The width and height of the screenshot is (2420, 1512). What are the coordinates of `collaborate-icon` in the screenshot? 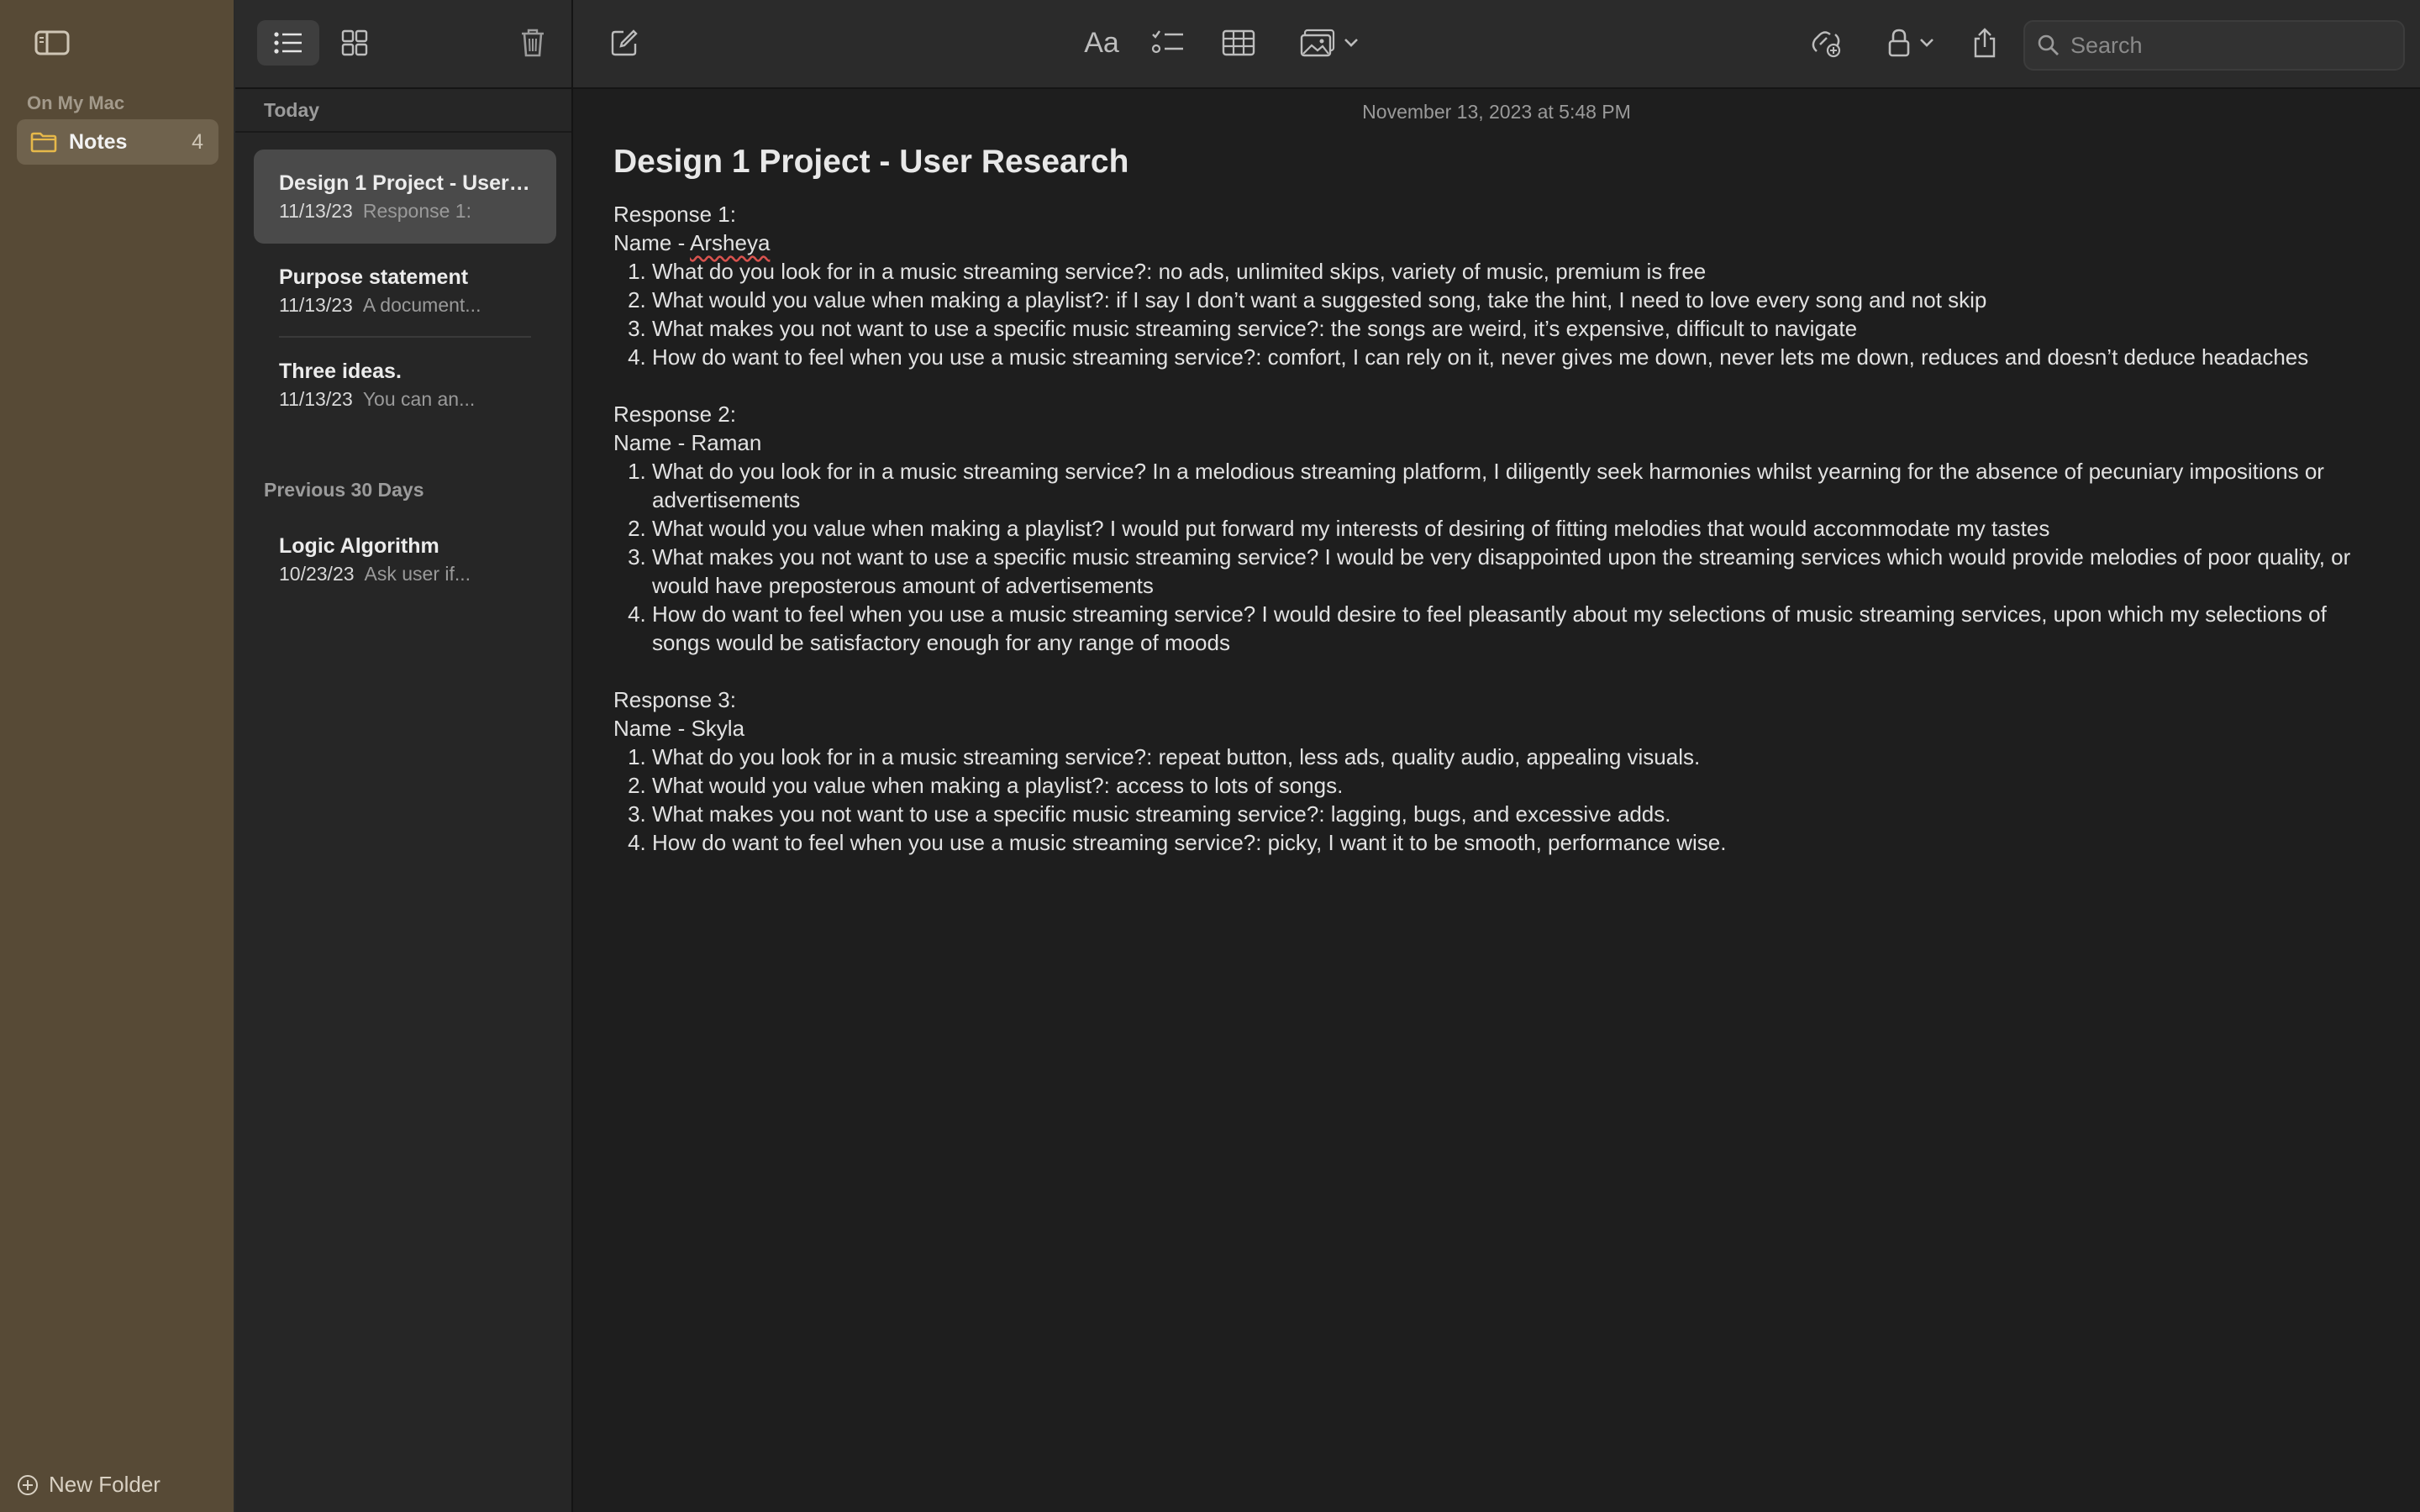 It's located at (1826, 44).